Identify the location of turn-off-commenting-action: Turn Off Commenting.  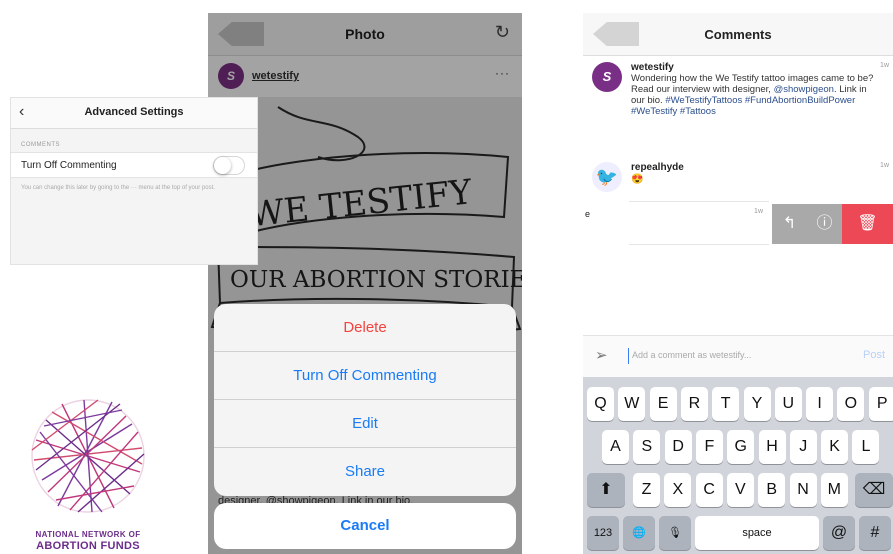
(365, 376).